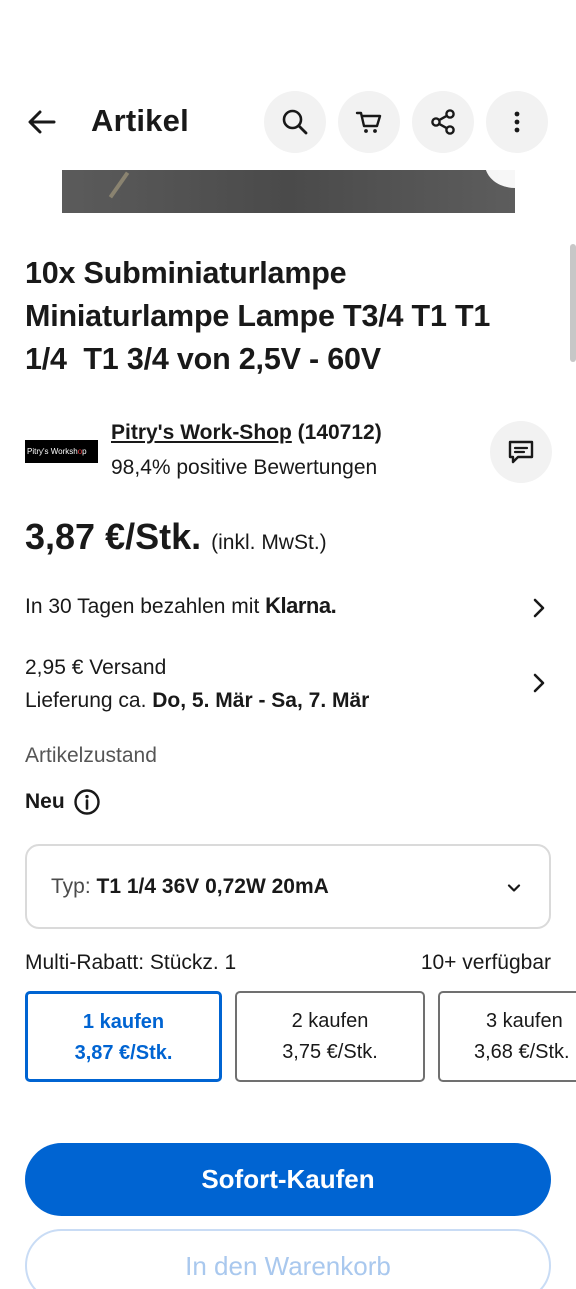  What do you see at coordinates (197, 700) in the screenshot?
I see `delivery-estimate: Lieferung ca. Do, 5. Mär - Sa, 7. Mär` at bounding box center [197, 700].